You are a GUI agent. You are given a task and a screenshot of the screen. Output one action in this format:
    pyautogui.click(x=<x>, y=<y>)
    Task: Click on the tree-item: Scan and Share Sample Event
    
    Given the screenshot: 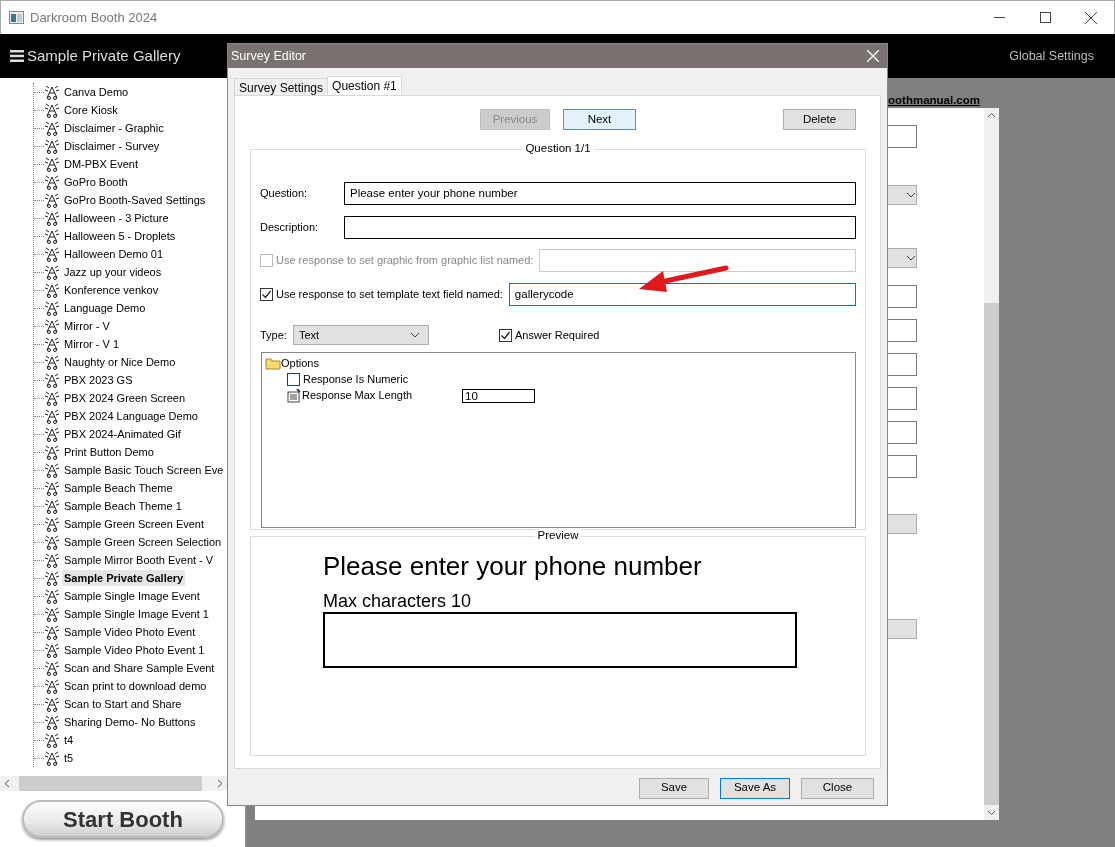 What is the action you would take?
    pyautogui.click(x=139, y=668)
    